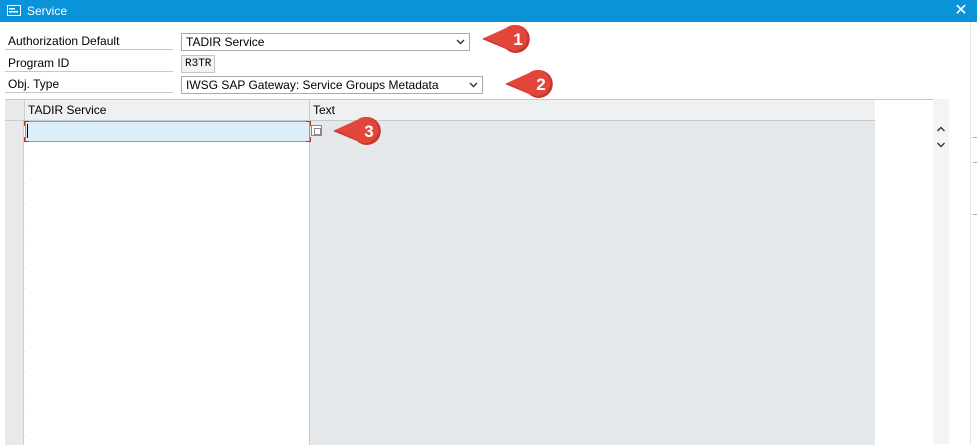  I want to click on table-header: TADIR Service Text, so click(440, 110).